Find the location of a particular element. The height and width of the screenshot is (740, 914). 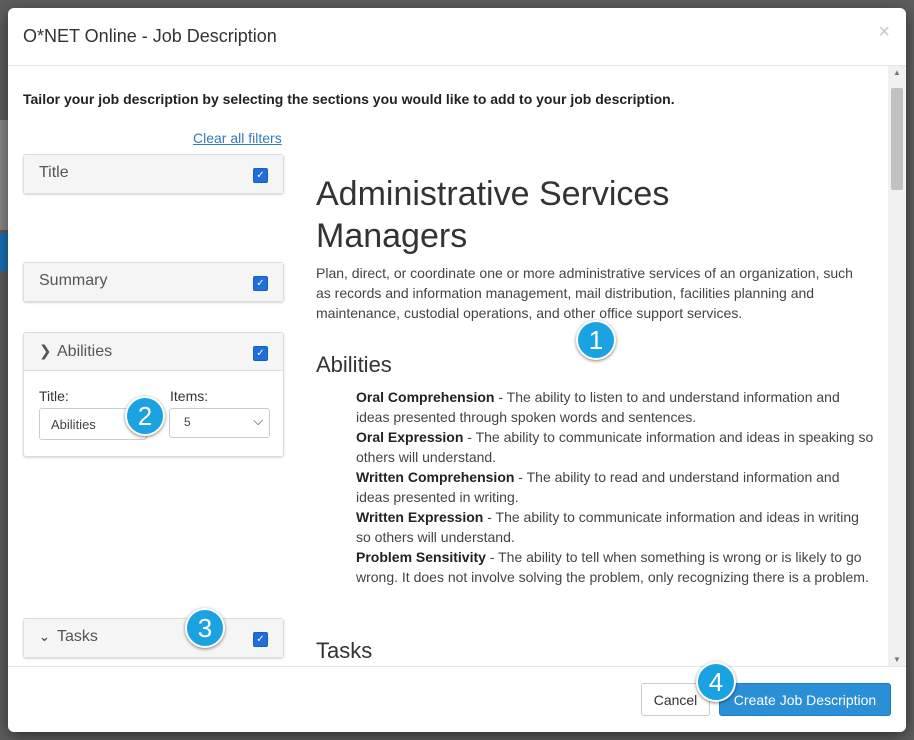

section-panel-tasks: ⌄ Tasks ✓ is located at coordinates (153, 638).